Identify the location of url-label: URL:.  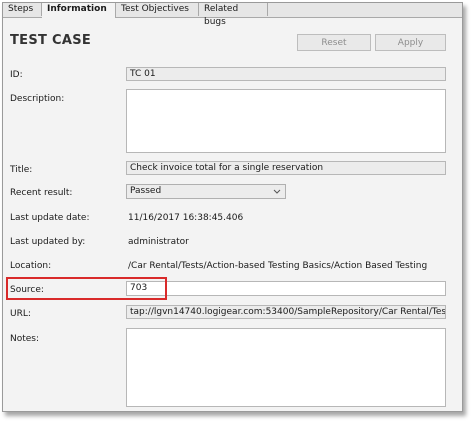
(20, 314).